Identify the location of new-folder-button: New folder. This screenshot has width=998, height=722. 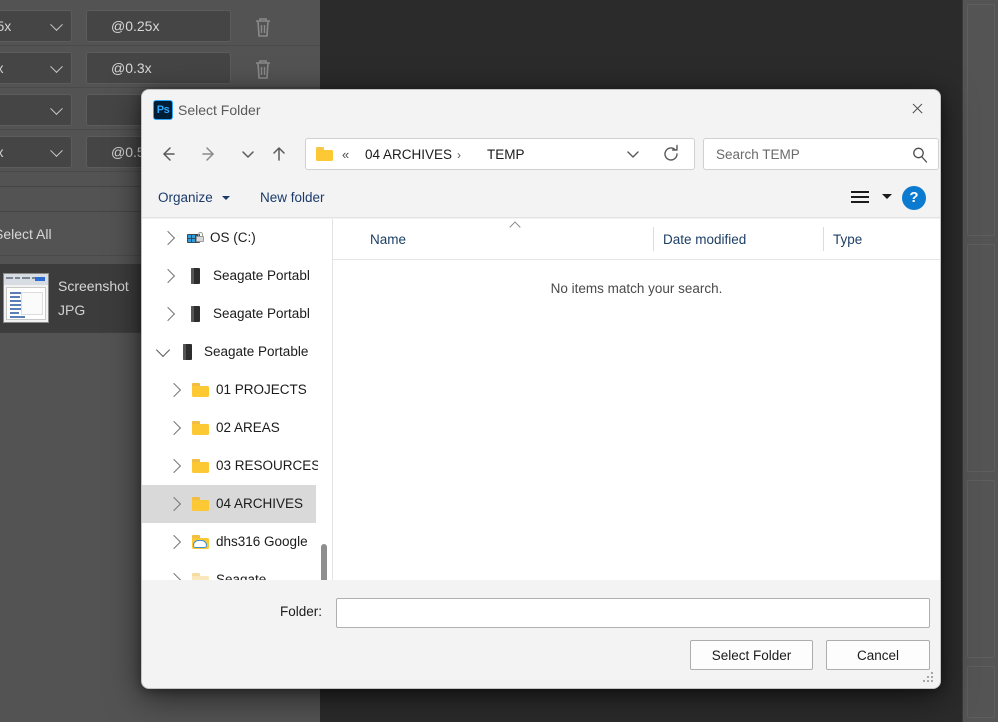
(292, 198).